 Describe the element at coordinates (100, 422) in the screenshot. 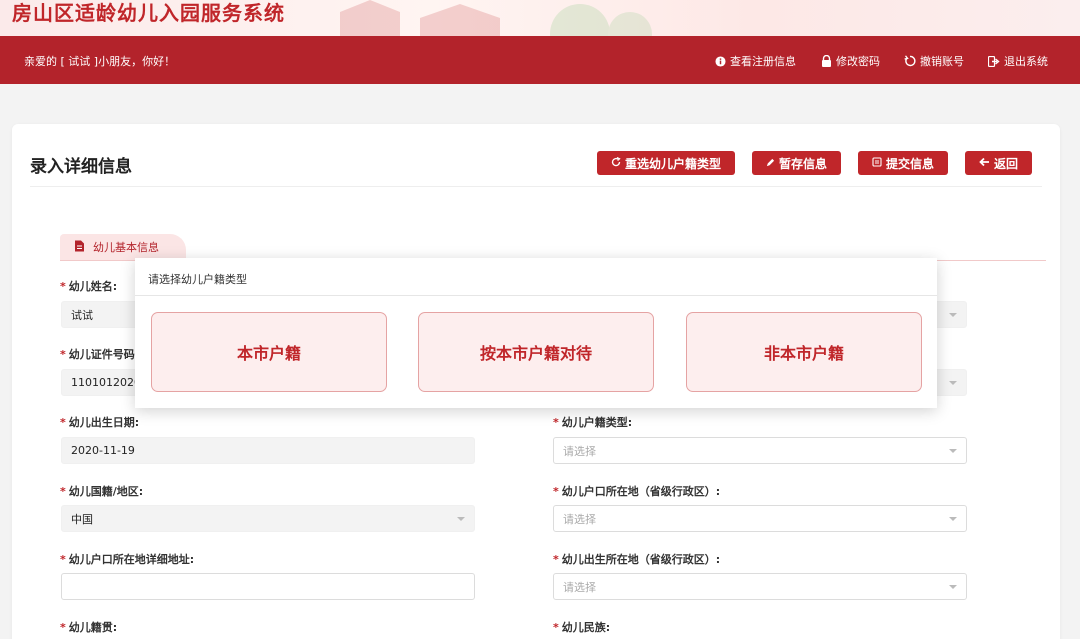

I see `birth-date-label: * 幼儿出生日期:` at that location.